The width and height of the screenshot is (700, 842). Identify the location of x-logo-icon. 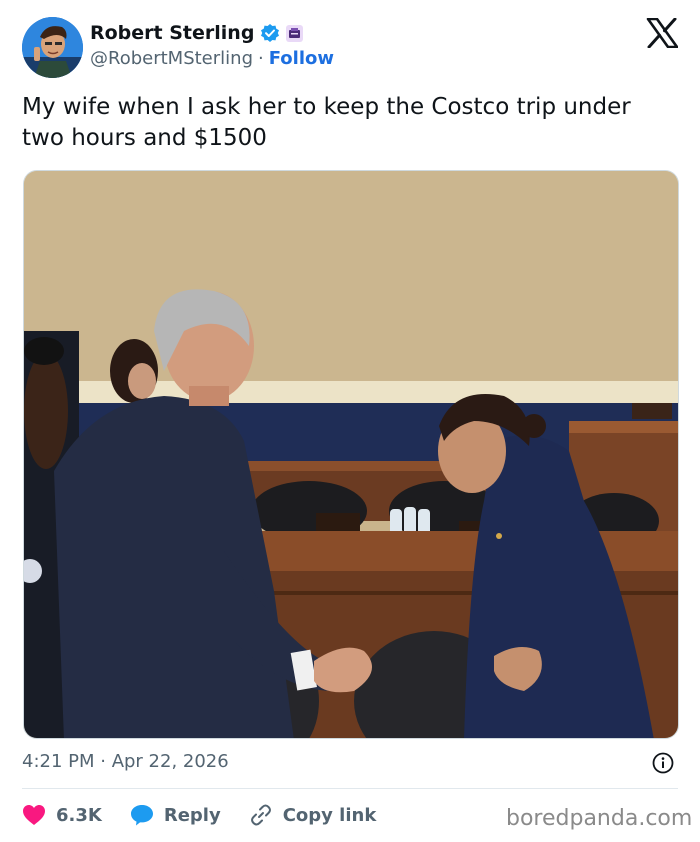
(662, 33).